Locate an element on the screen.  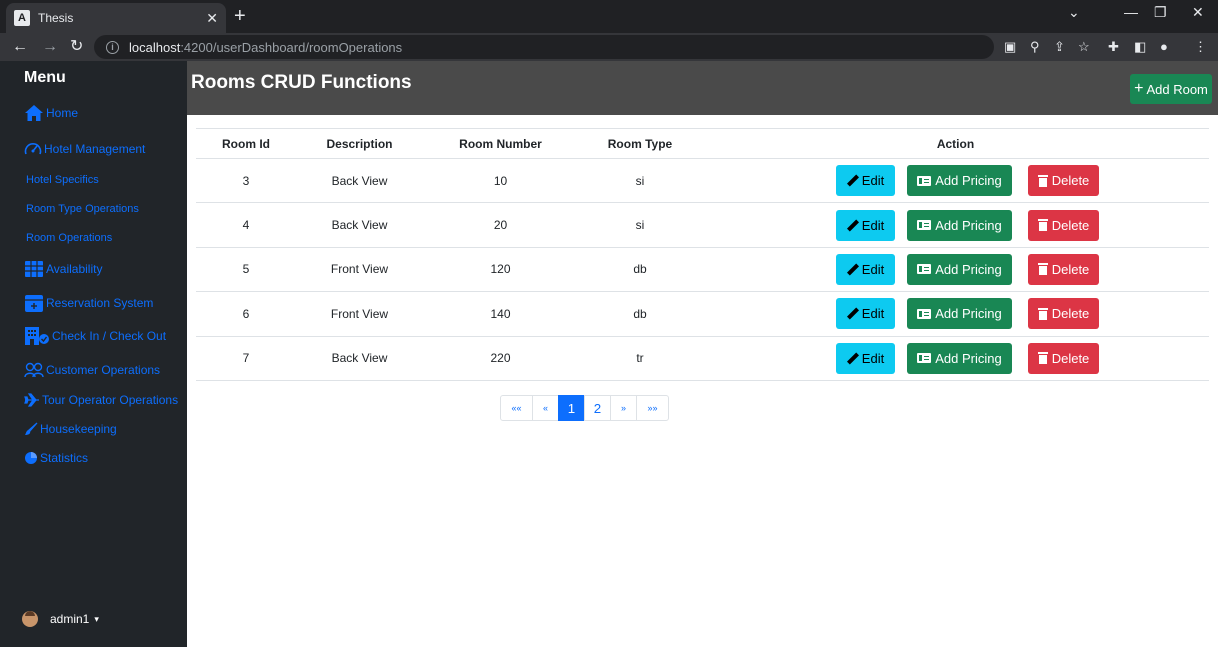
card-text-icon is located at coordinates (924, 313).